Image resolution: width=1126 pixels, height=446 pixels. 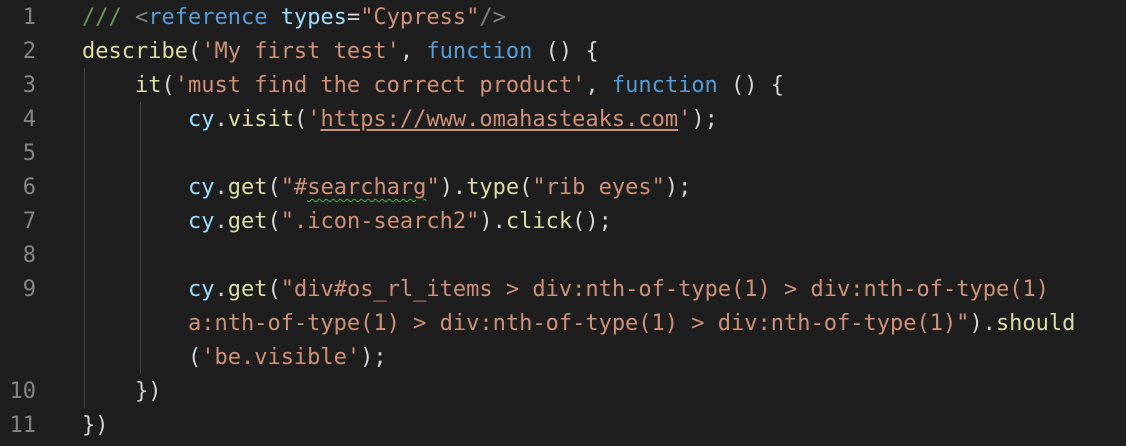 I want to click on code-line: 7 cy.get(".icon-search2").click();, so click(x=563, y=222).